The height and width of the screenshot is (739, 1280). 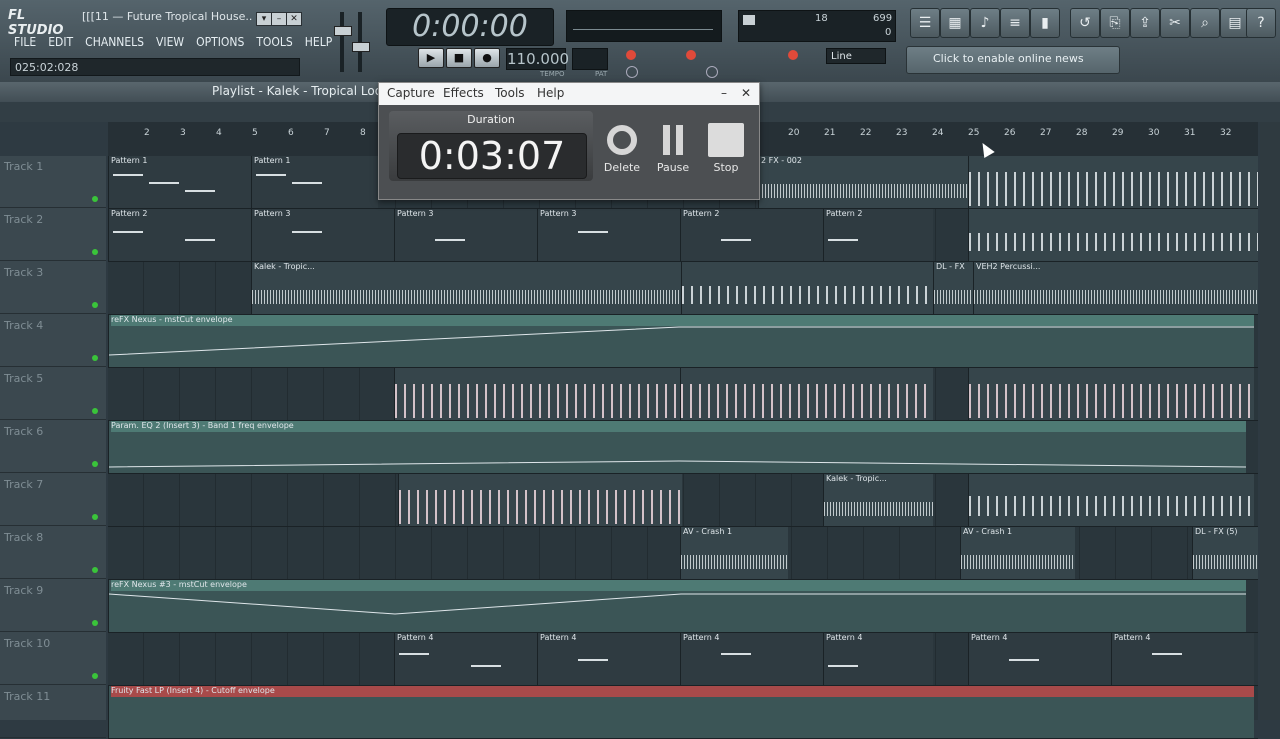 What do you see at coordinates (955, 23) in the screenshot?
I see `step-sequencer-icon: ▦` at bounding box center [955, 23].